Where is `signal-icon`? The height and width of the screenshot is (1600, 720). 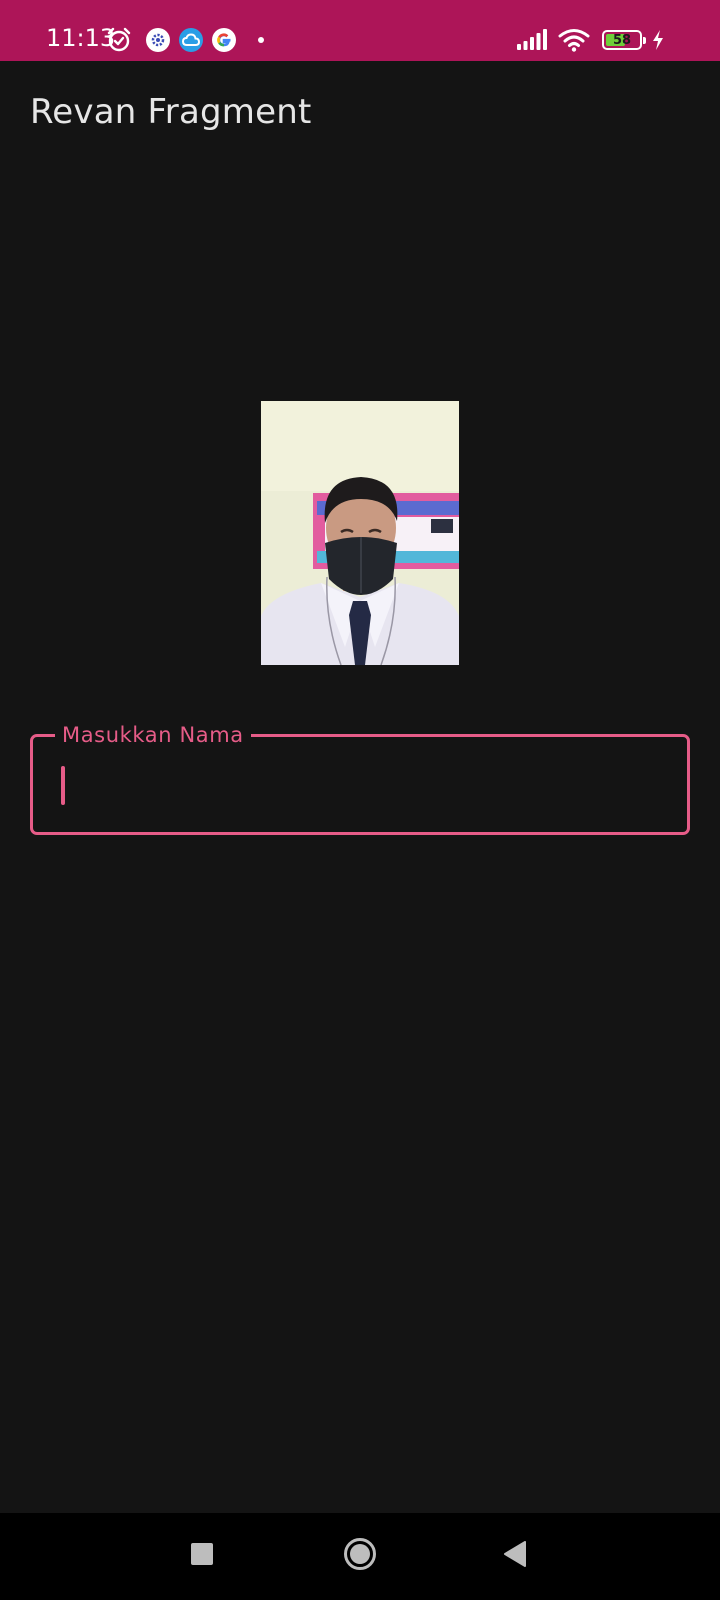
signal-icon is located at coordinates (532, 40).